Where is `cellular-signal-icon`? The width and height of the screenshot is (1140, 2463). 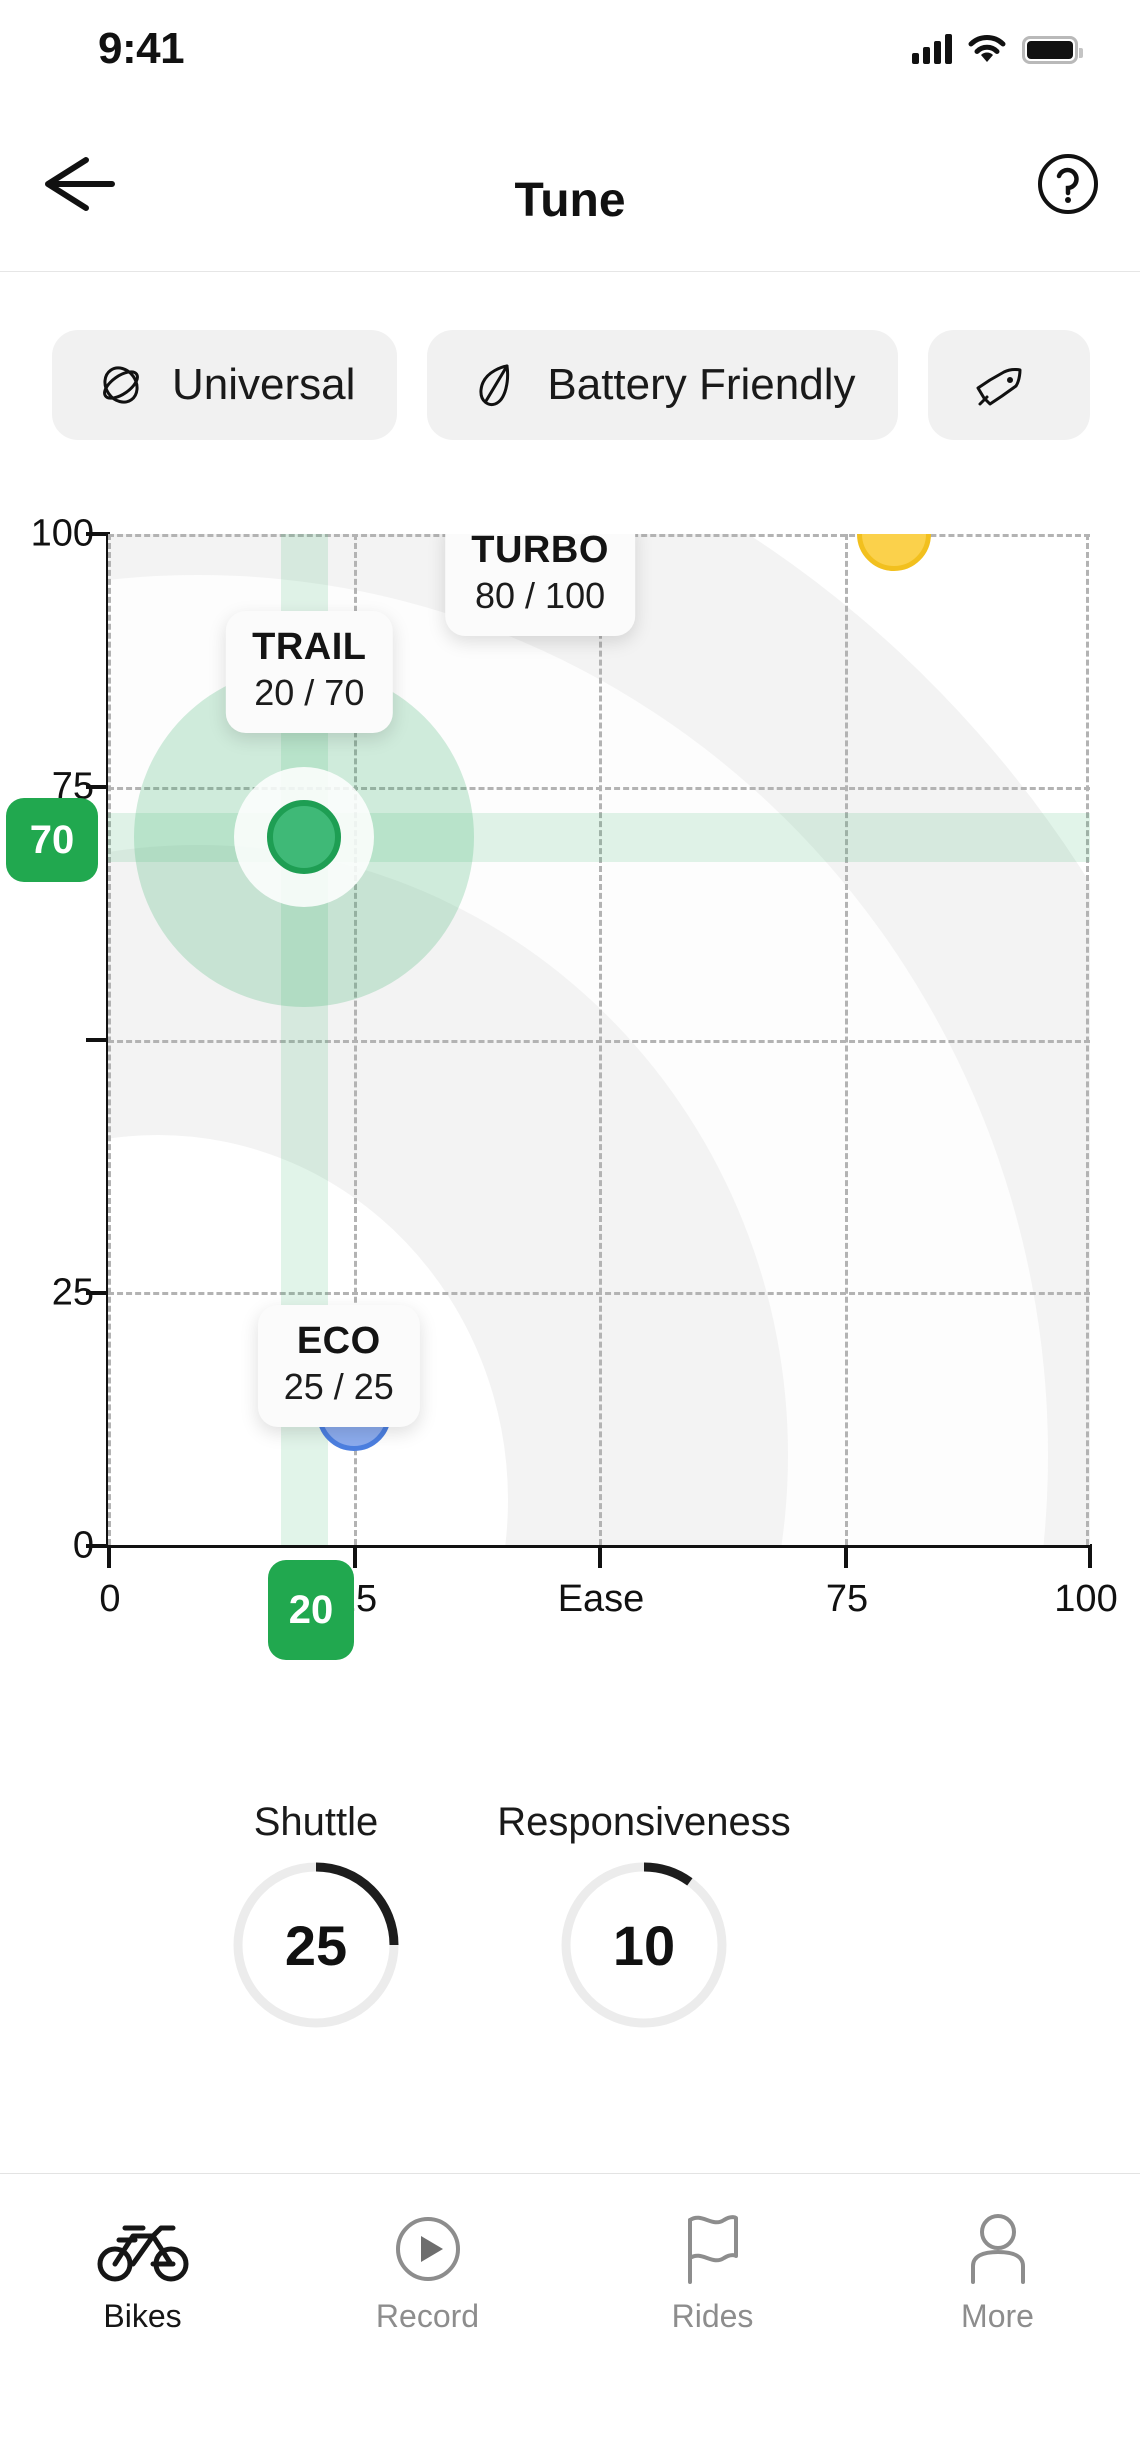
cellular-signal-icon is located at coordinates (932, 49).